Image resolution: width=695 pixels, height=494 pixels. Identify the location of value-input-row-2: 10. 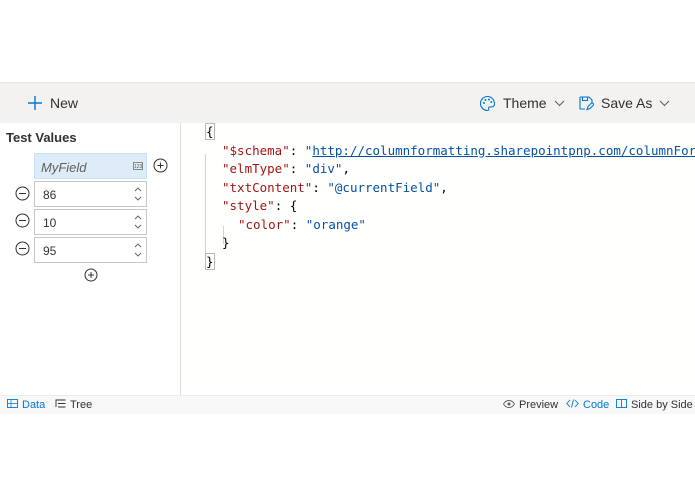
(90, 222).